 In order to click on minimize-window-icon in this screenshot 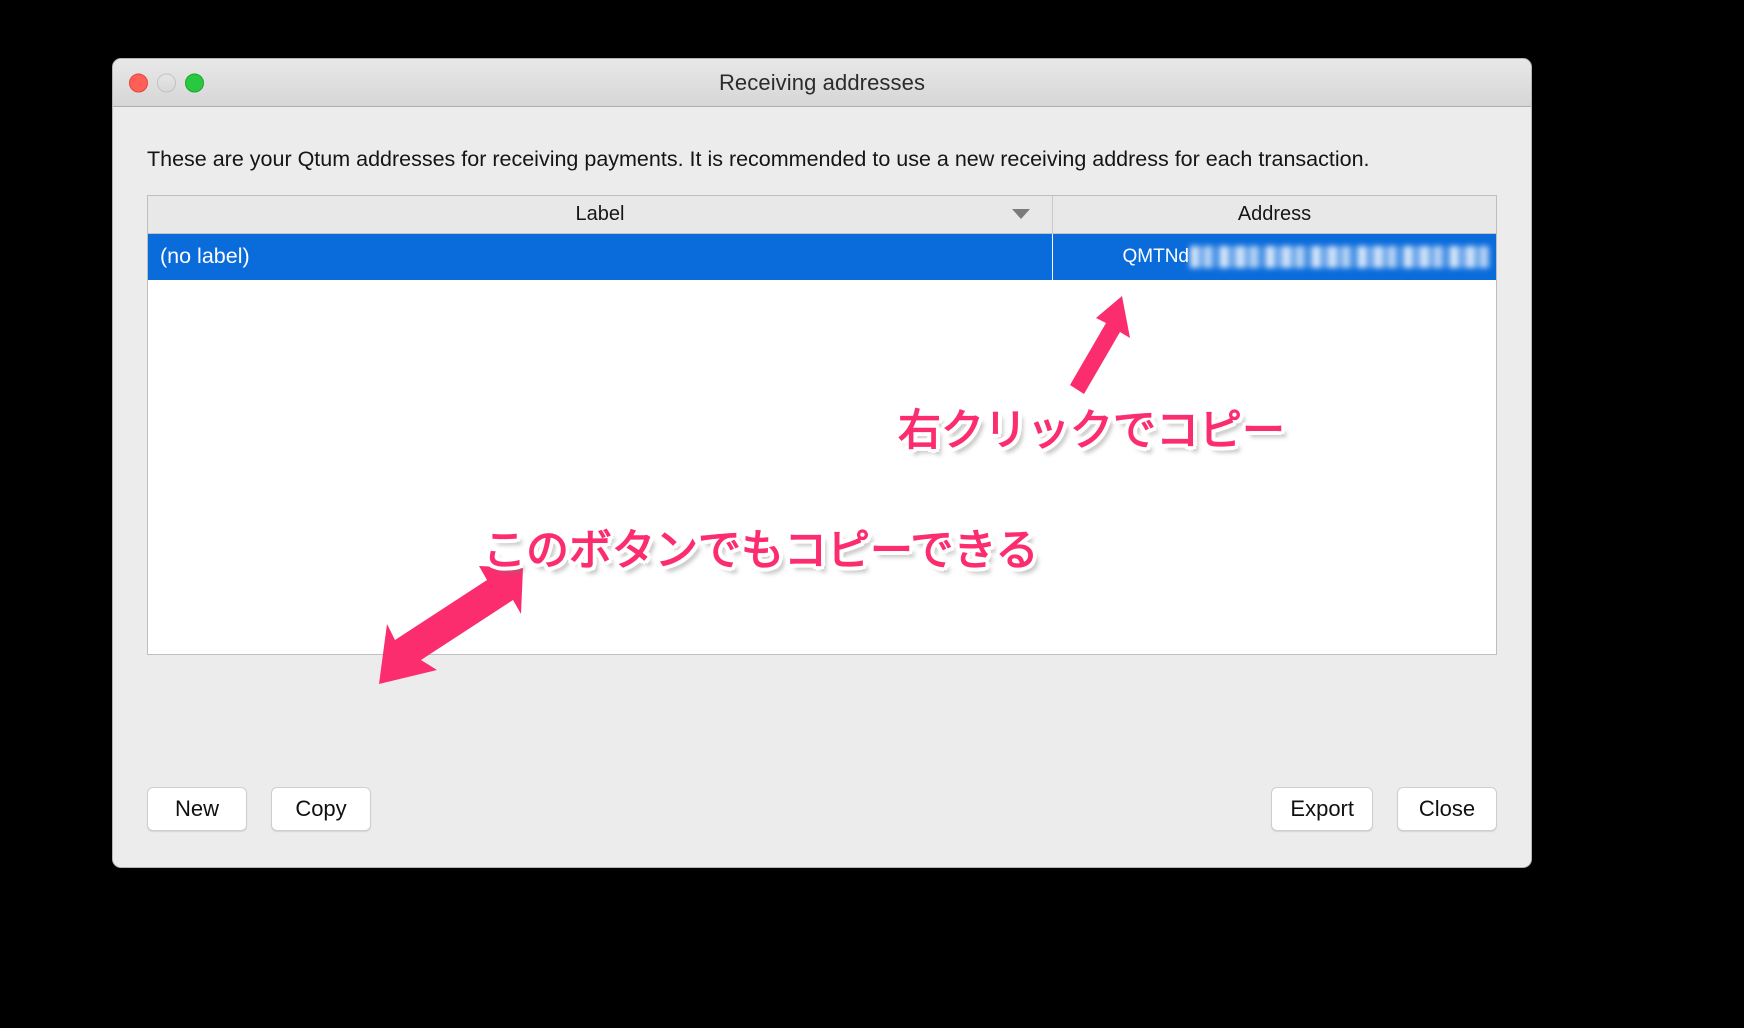, I will do `click(166, 82)`.